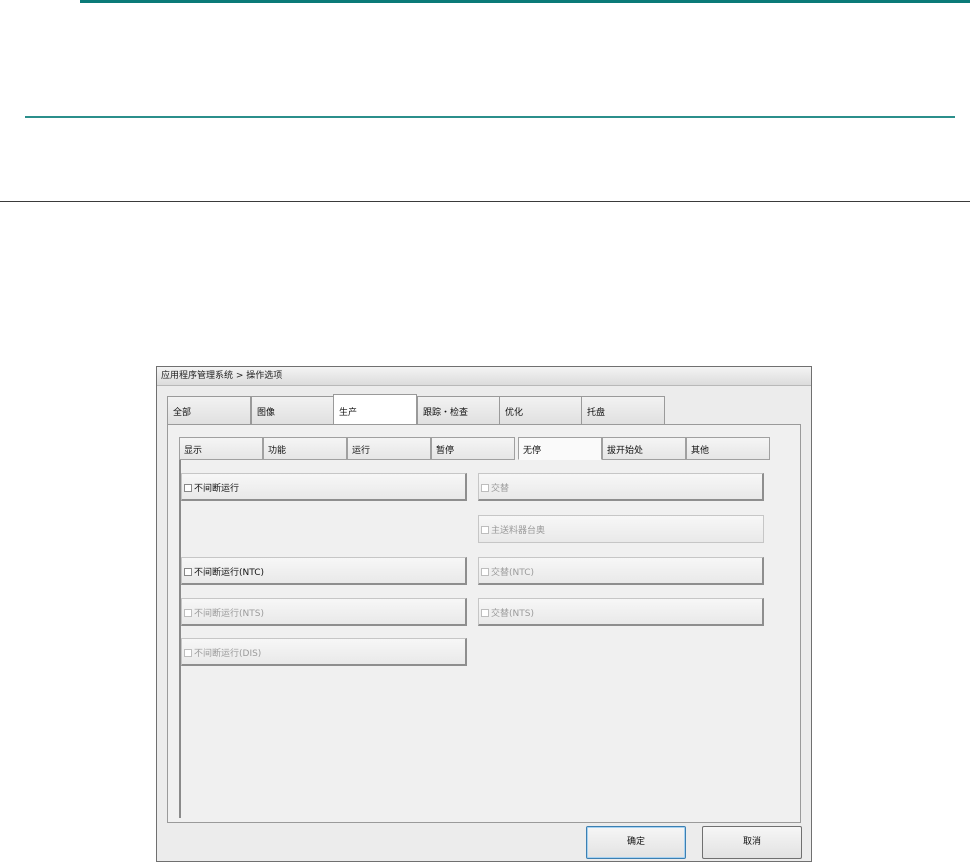  Describe the element at coordinates (229, 614) in the screenshot. I see `option-label: 不间断运行(NTS)` at that location.